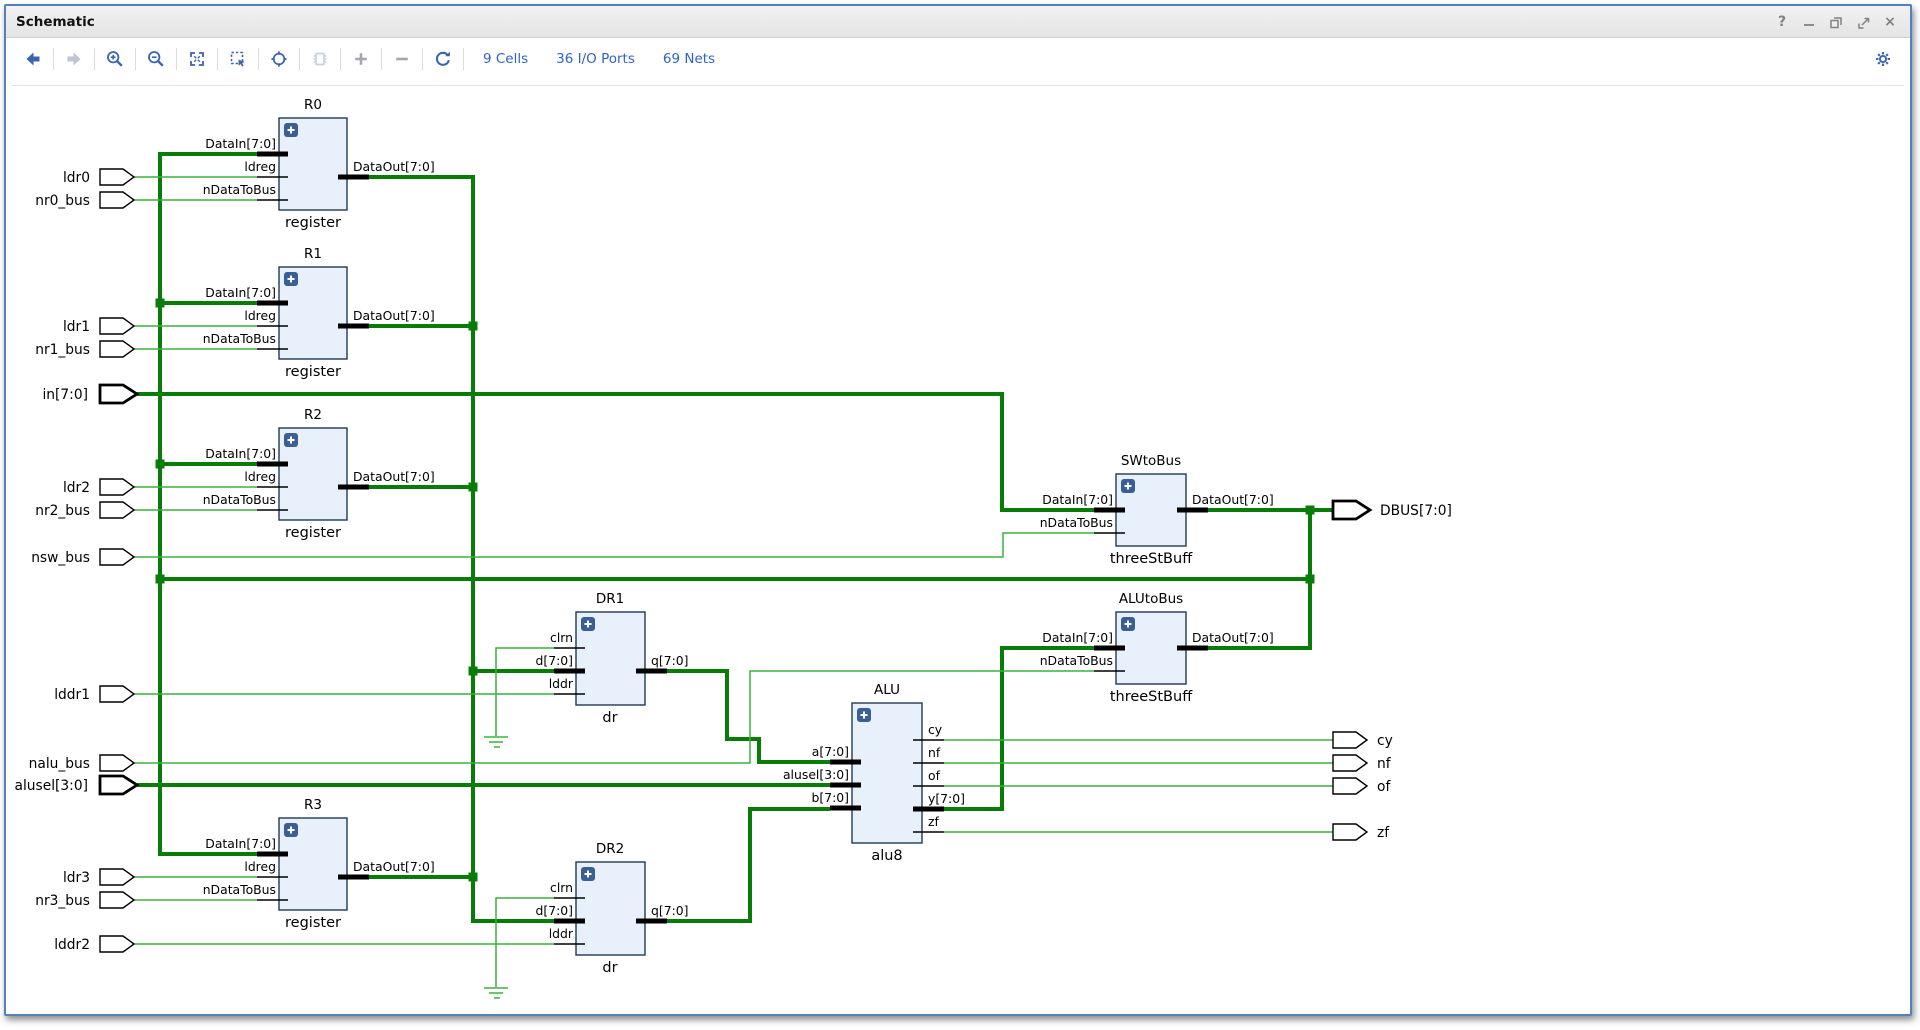 The width and height of the screenshot is (1920, 1030). I want to click on cell-body, so click(887, 773).